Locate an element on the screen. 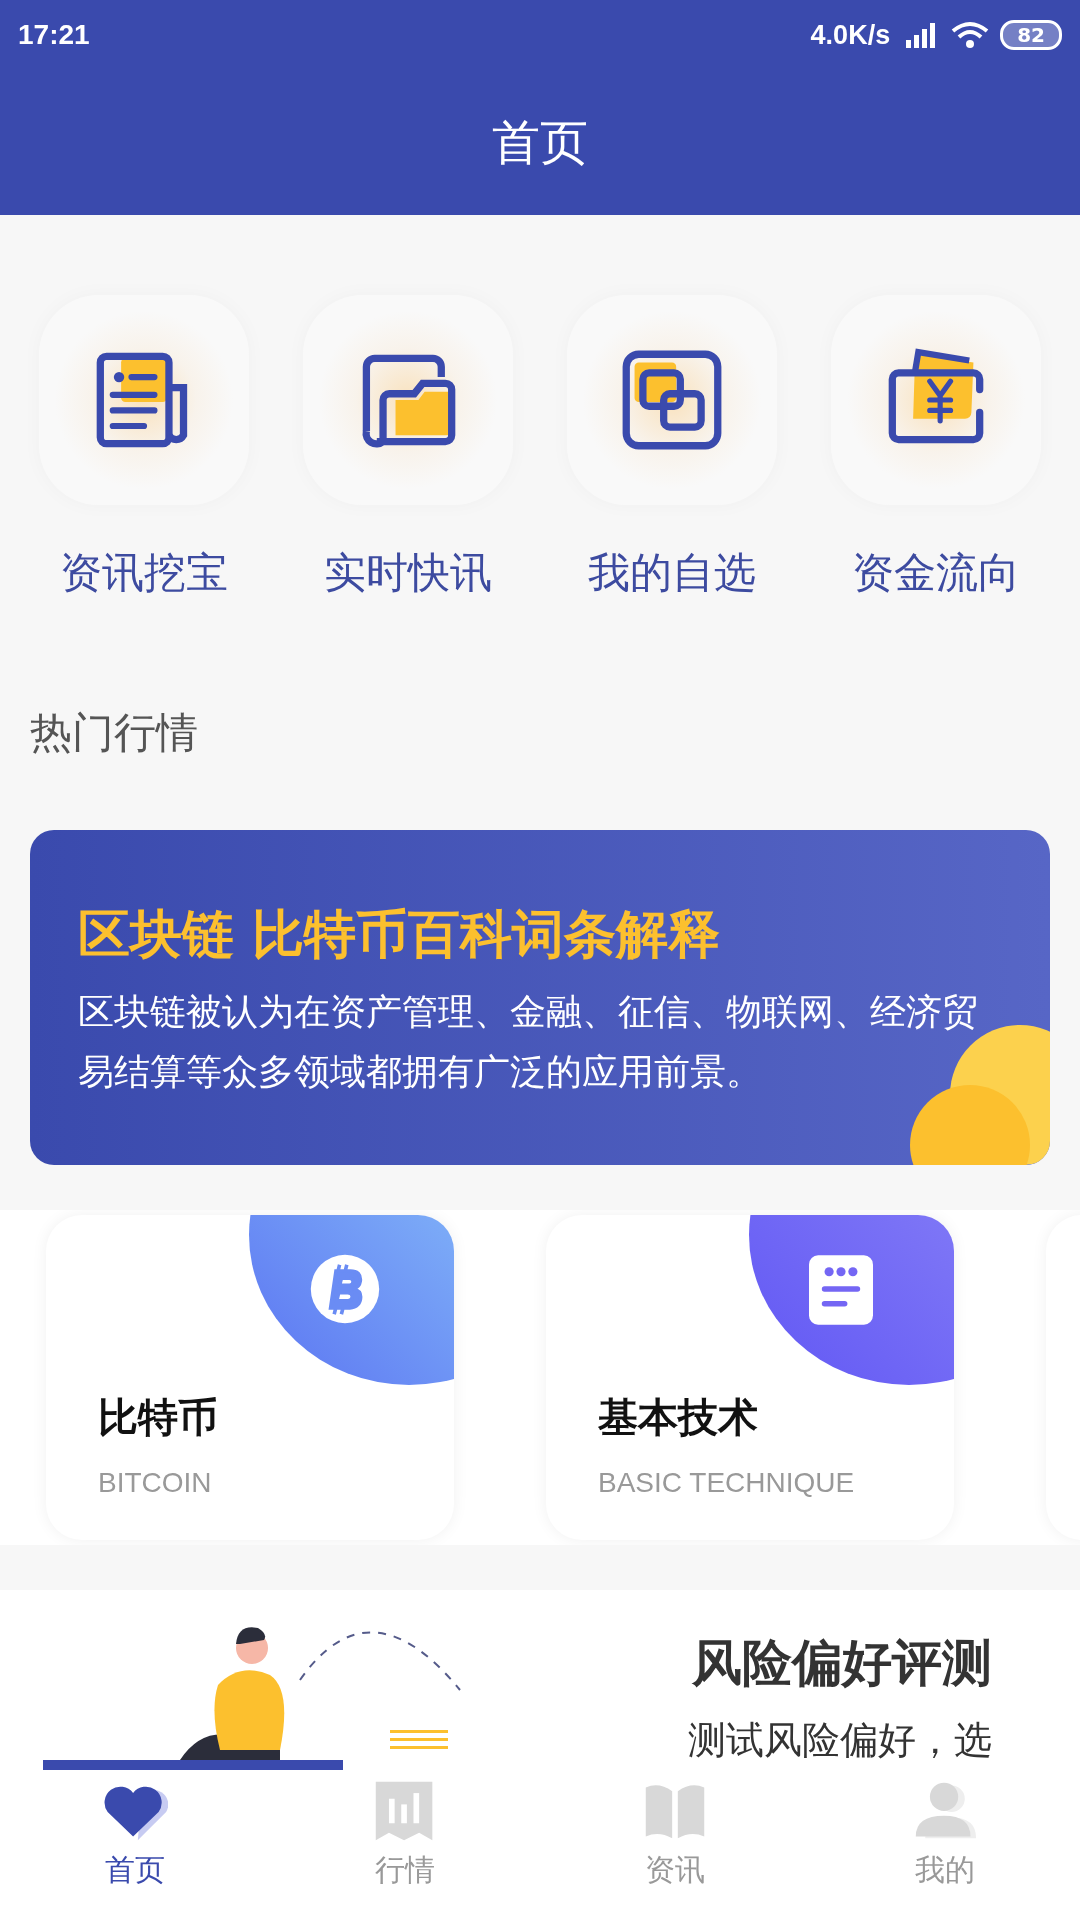  card-title: 比特币 is located at coordinates (158, 1417).